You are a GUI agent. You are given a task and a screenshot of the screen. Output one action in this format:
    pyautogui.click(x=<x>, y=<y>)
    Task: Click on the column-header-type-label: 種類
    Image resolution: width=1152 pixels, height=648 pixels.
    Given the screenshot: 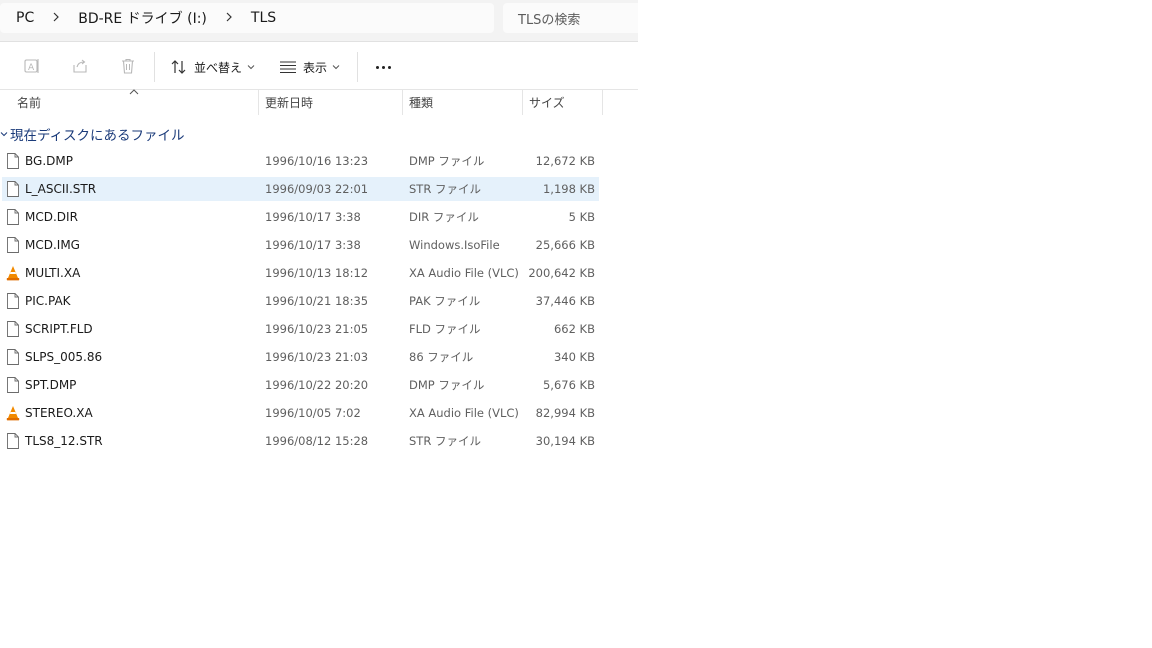 What is the action you would take?
    pyautogui.click(x=421, y=103)
    